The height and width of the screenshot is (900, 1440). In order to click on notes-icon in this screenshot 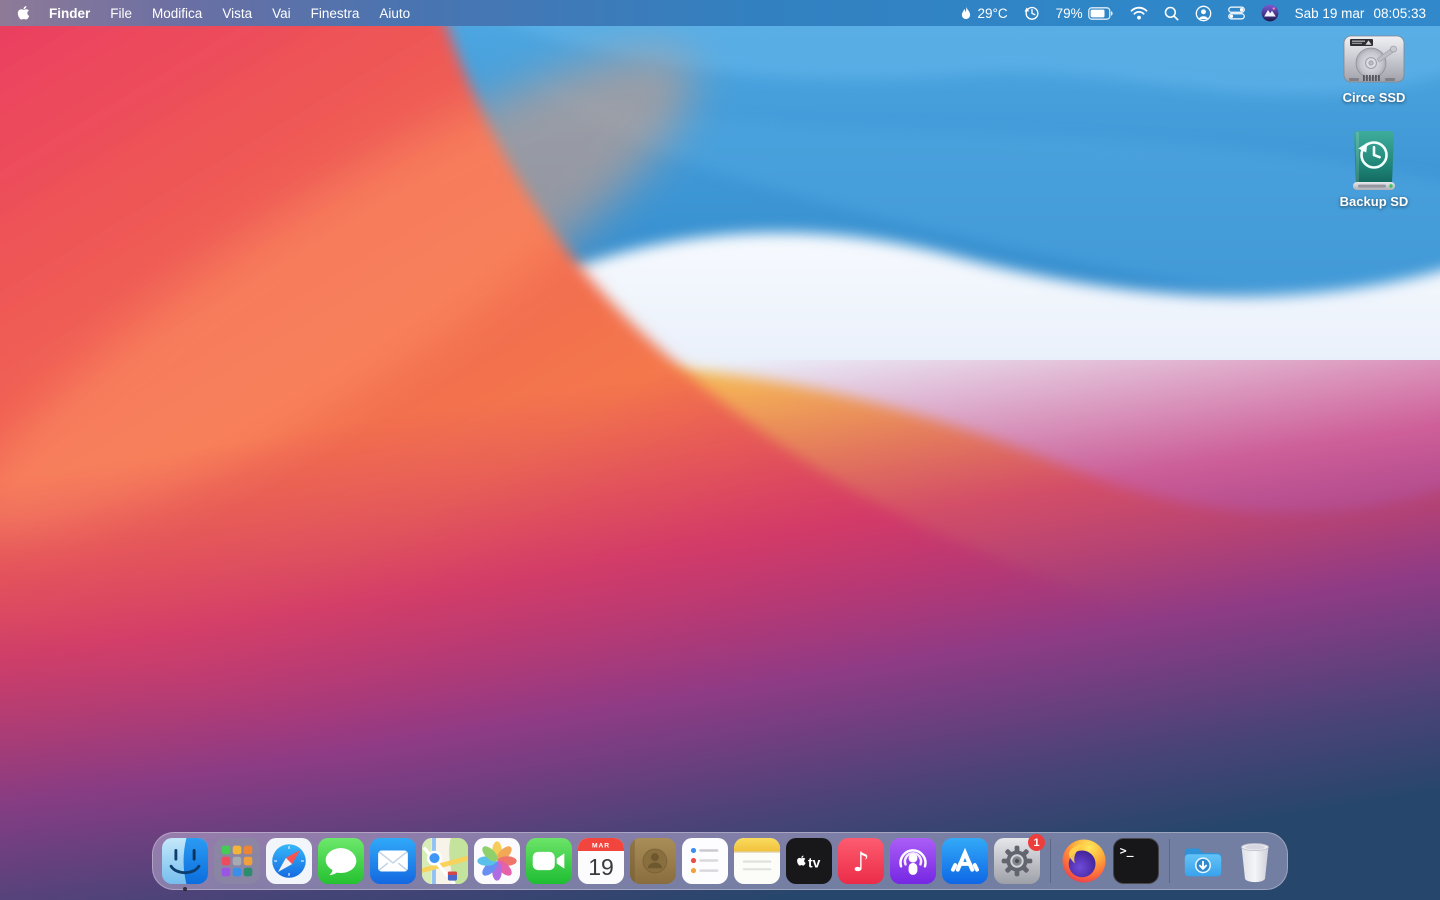, I will do `click(757, 861)`.